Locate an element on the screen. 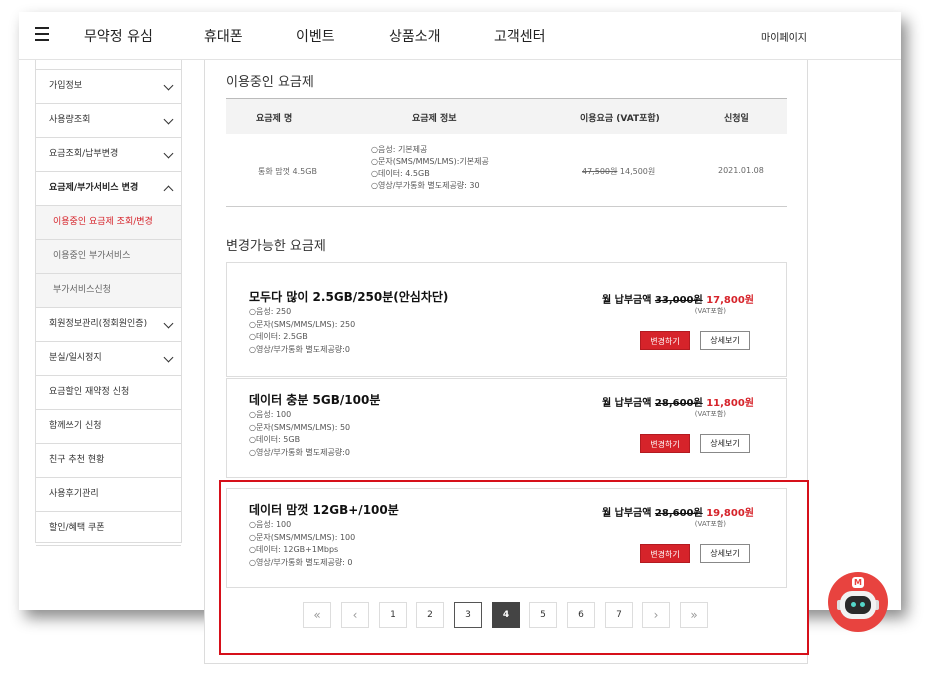 The image size is (930, 684). plan-name: 데이터 충분 5GB/100분 is located at coordinates (315, 400).